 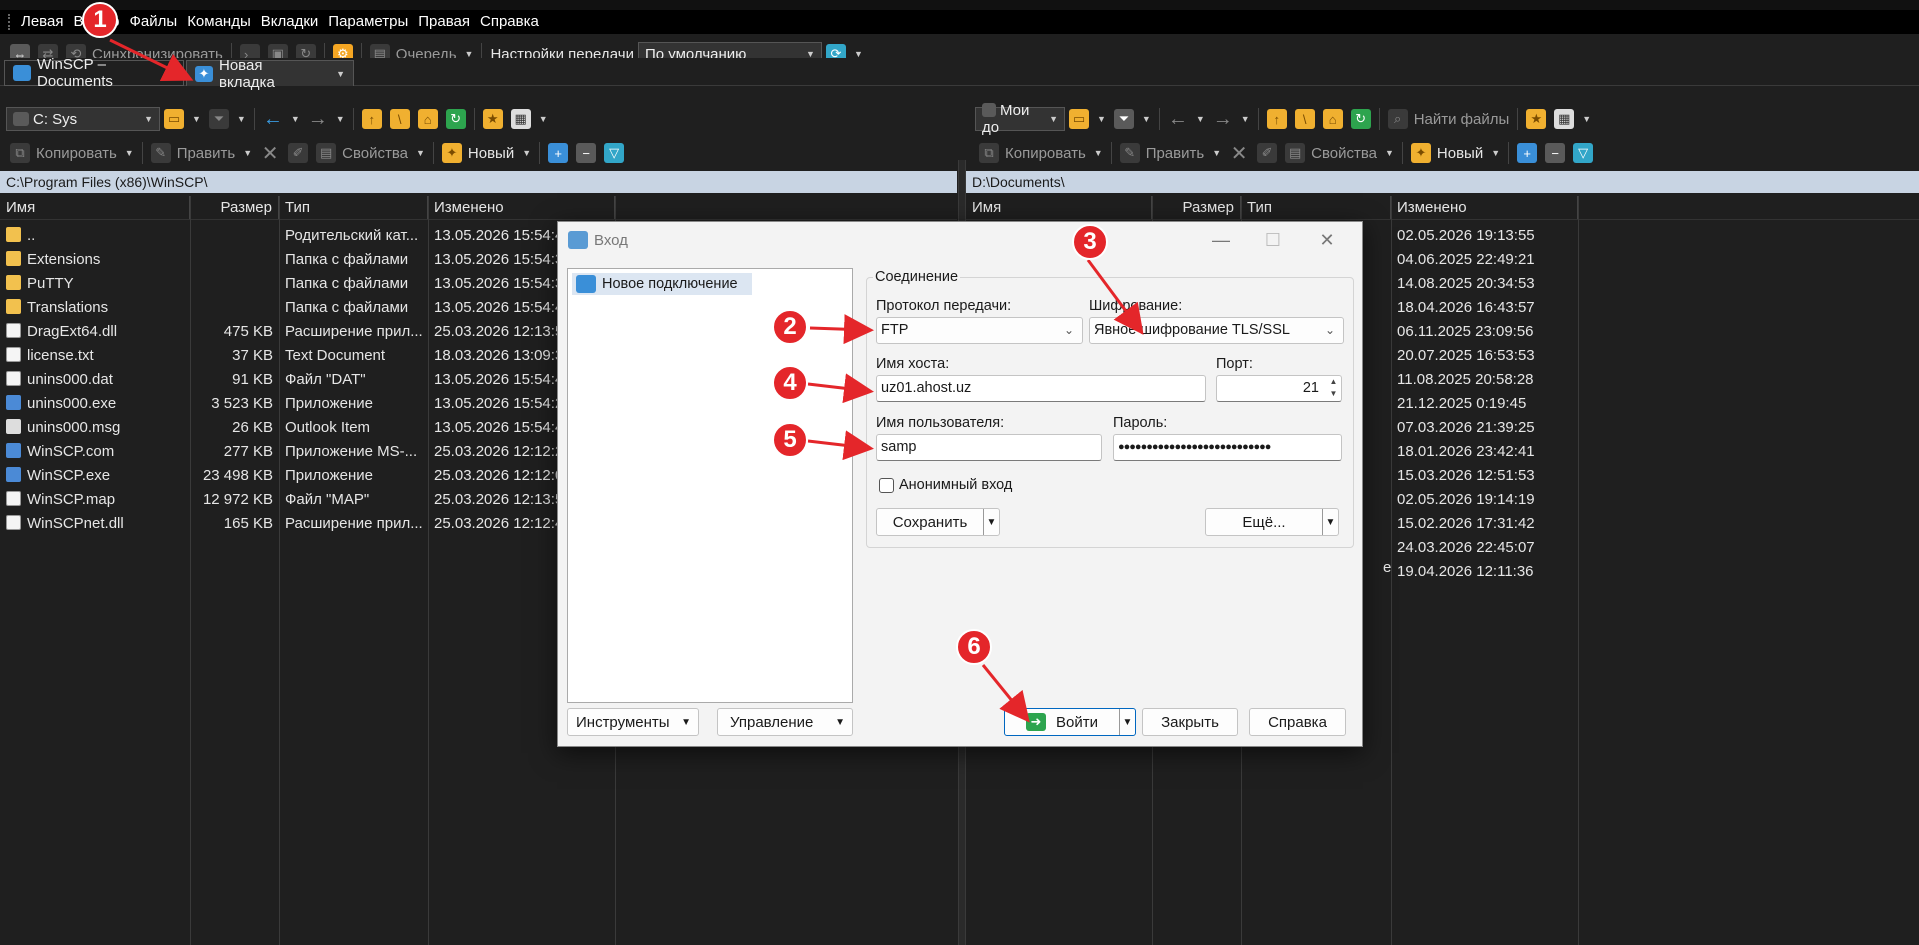 What do you see at coordinates (1455, 153) in the screenshot?
I see `right-new-button: ✦ Новый ▼` at bounding box center [1455, 153].